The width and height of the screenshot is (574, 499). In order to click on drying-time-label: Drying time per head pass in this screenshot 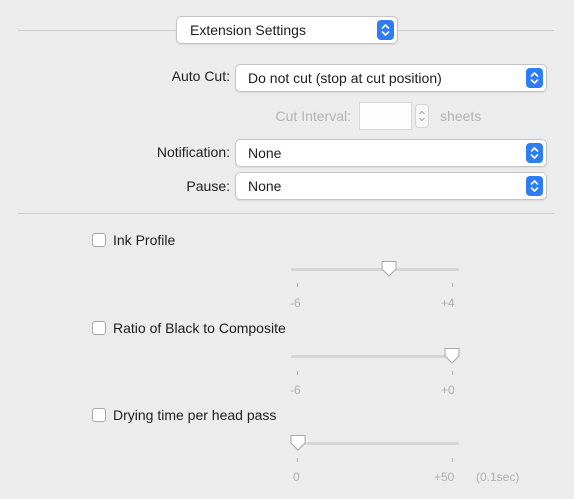, I will do `click(194, 415)`.